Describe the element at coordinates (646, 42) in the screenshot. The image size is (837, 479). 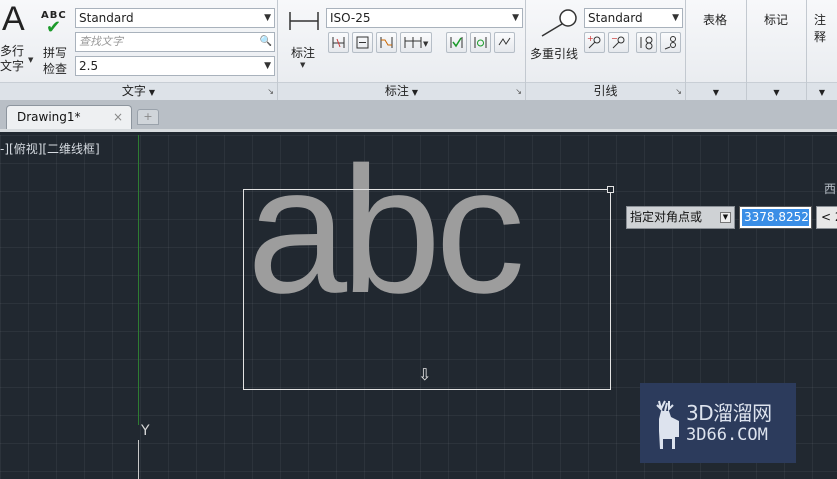
I see `align-leaders-icon` at that location.